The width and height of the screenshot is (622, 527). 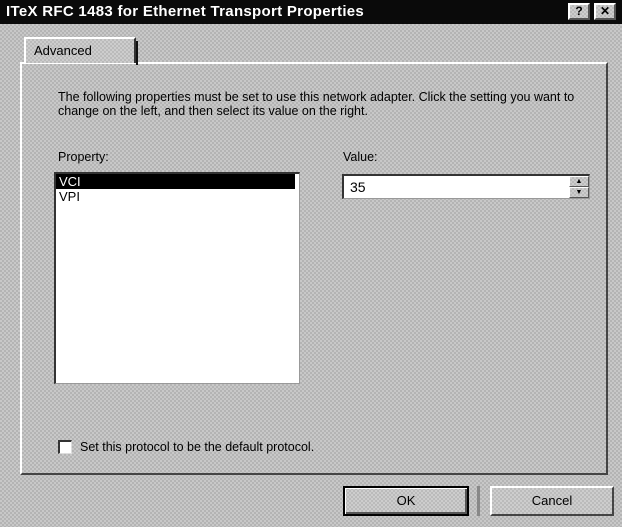 I want to click on spin-down-icon: ▼, so click(x=579, y=192).